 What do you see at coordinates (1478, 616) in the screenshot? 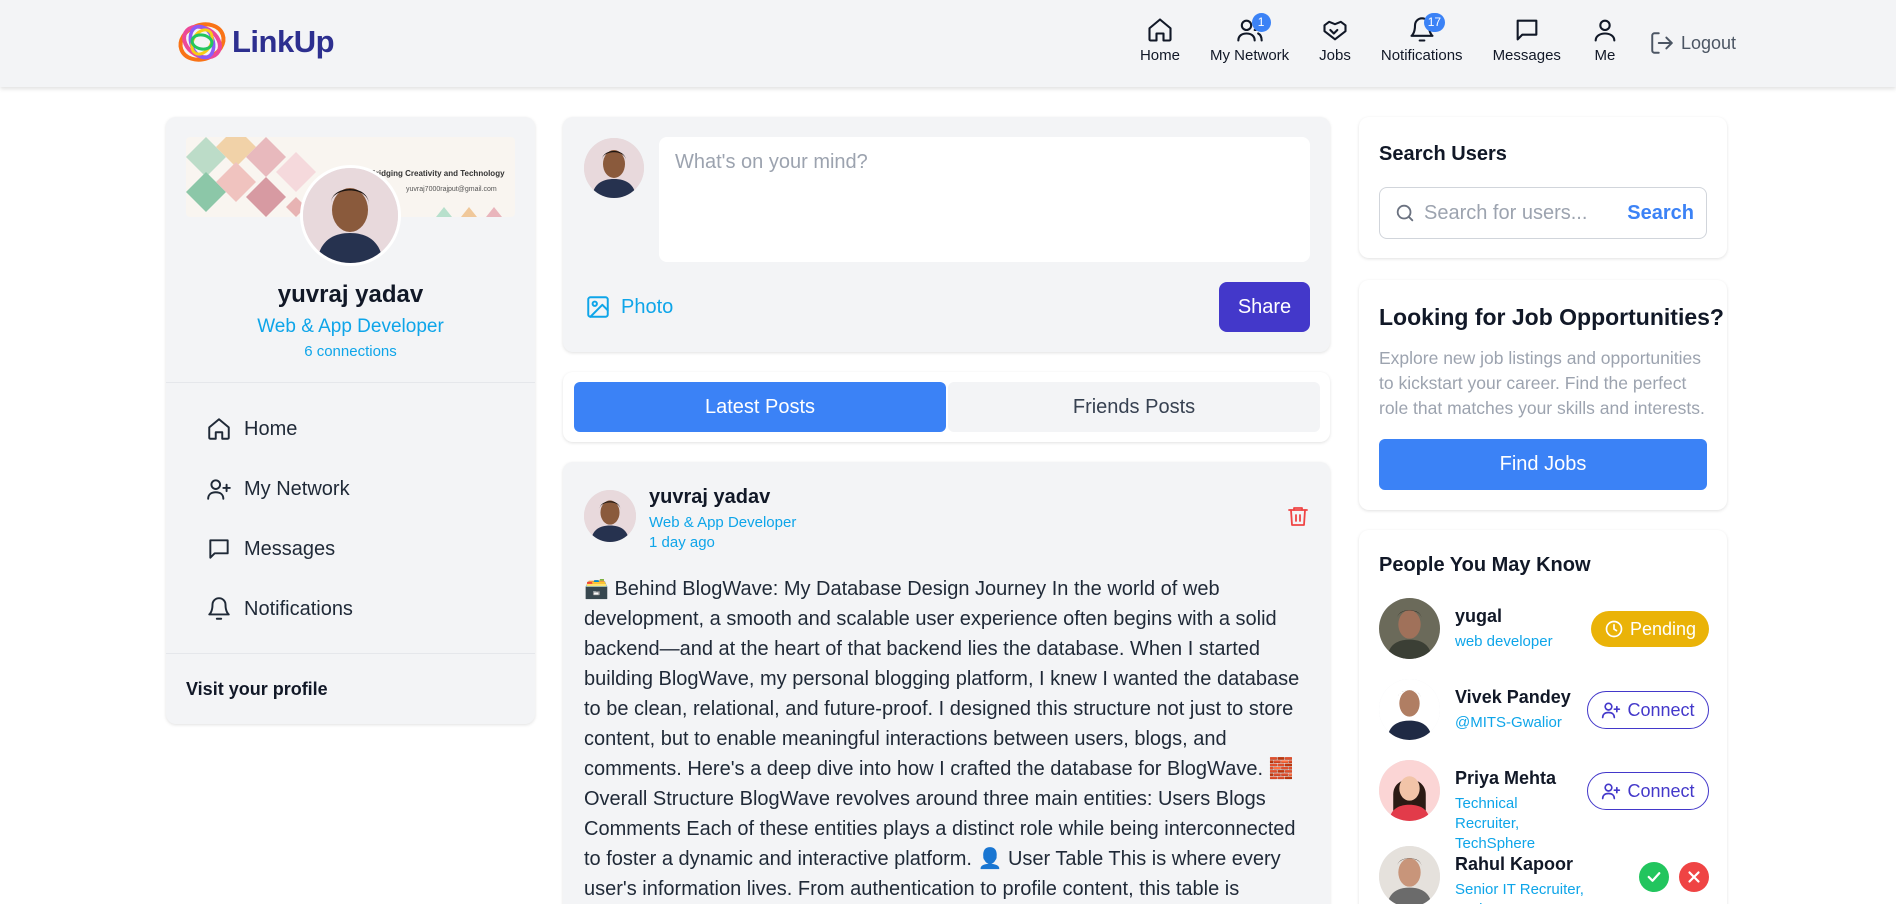
I see `person-name: yugal` at bounding box center [1478, 616].